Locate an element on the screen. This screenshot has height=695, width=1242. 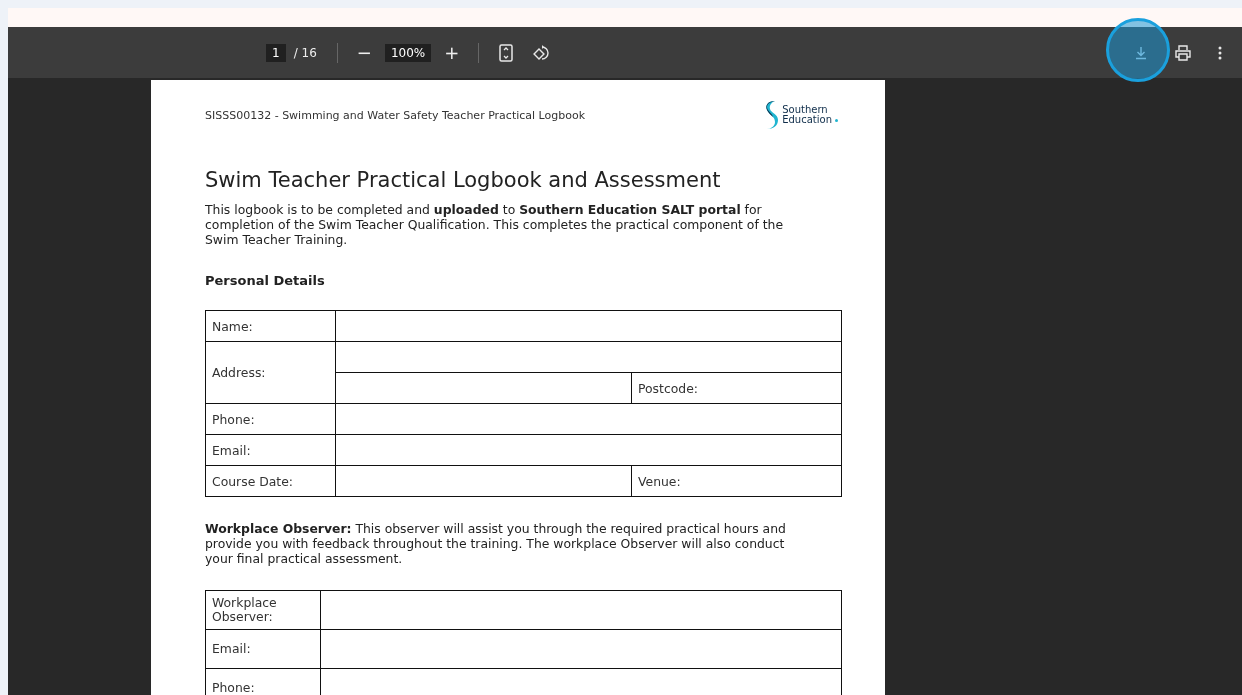
observer-paragraph: Workplace Observer: This observer will assist you through the required practical hours and provide you with feedback throughout the training. The workplace Observer will also conduct your final practical assessment. is located at coordinates (496, 543).